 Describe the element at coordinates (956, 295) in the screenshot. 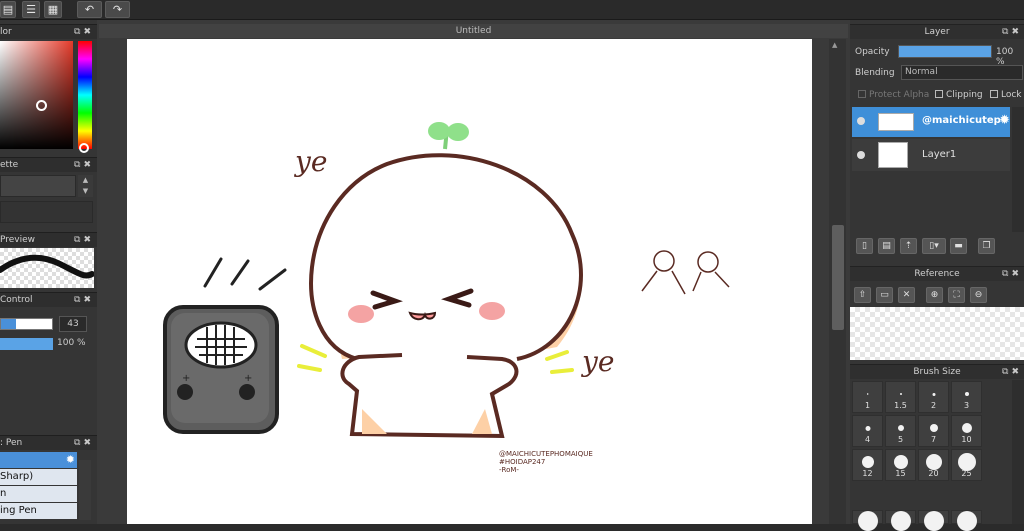

I see `fit-screen-icon: ⛶` at that location.